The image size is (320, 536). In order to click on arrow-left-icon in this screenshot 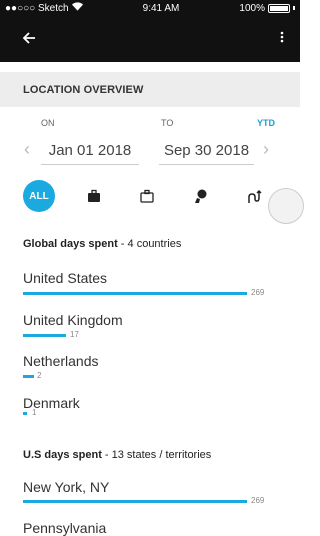, I will do `click(29, 39)`.